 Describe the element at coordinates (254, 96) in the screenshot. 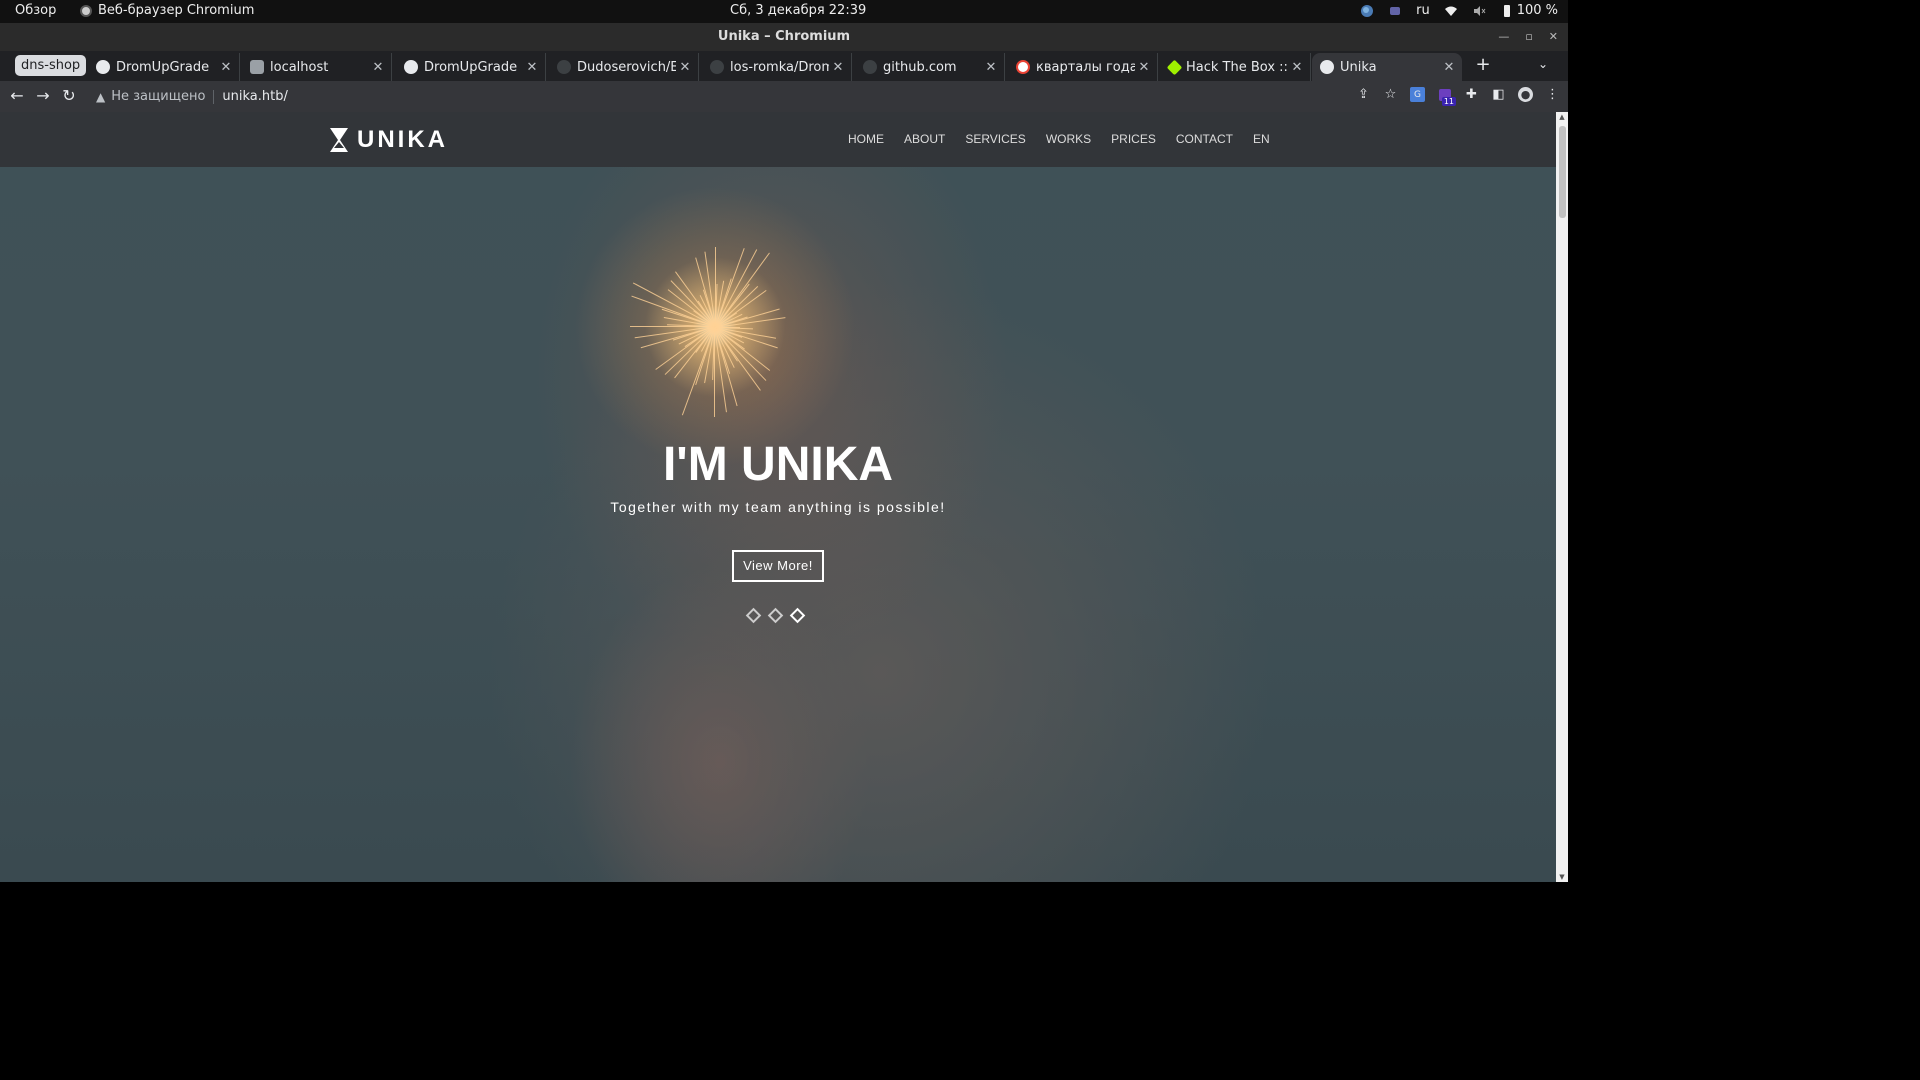

I see `url-text: unika.htb/` at that location.